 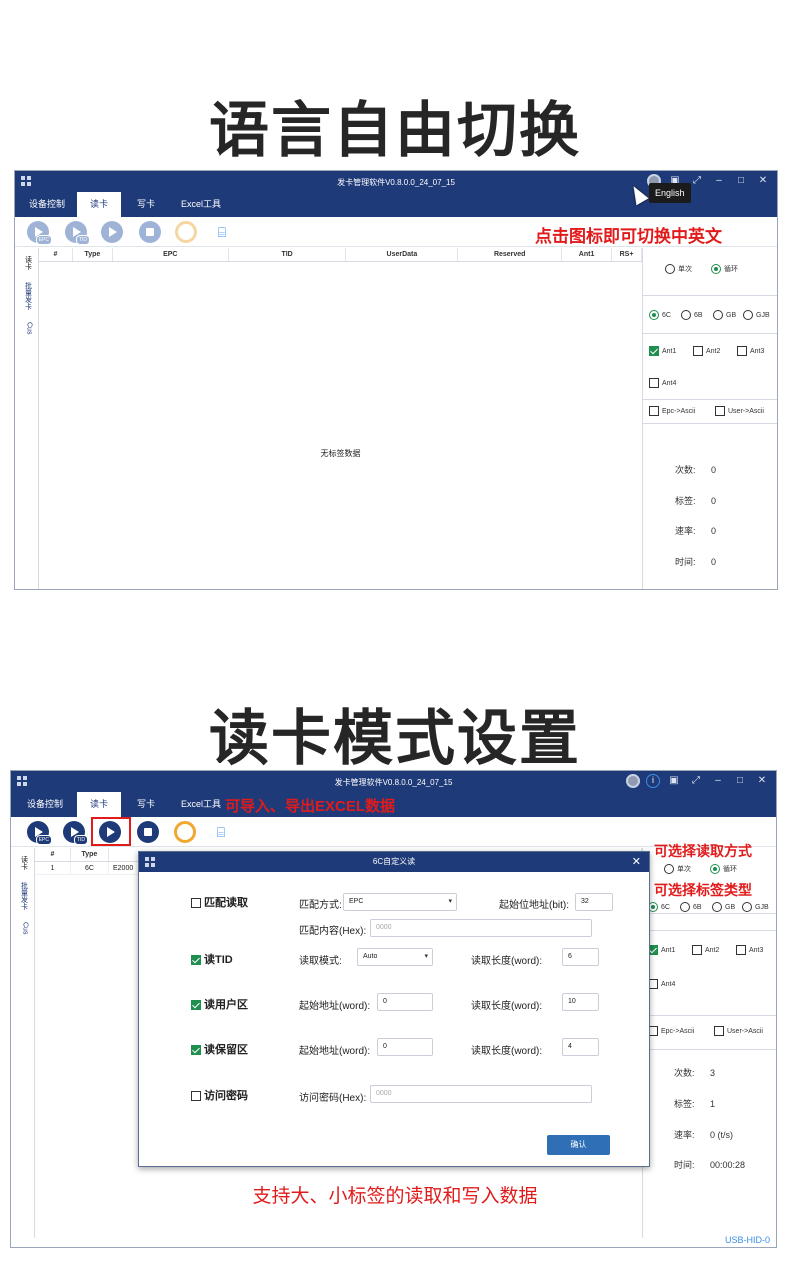 What do you see at coordinates (405, 1047) in the screenshot?
I see `res-start-input: 0` at bounding box center [405, 1047].